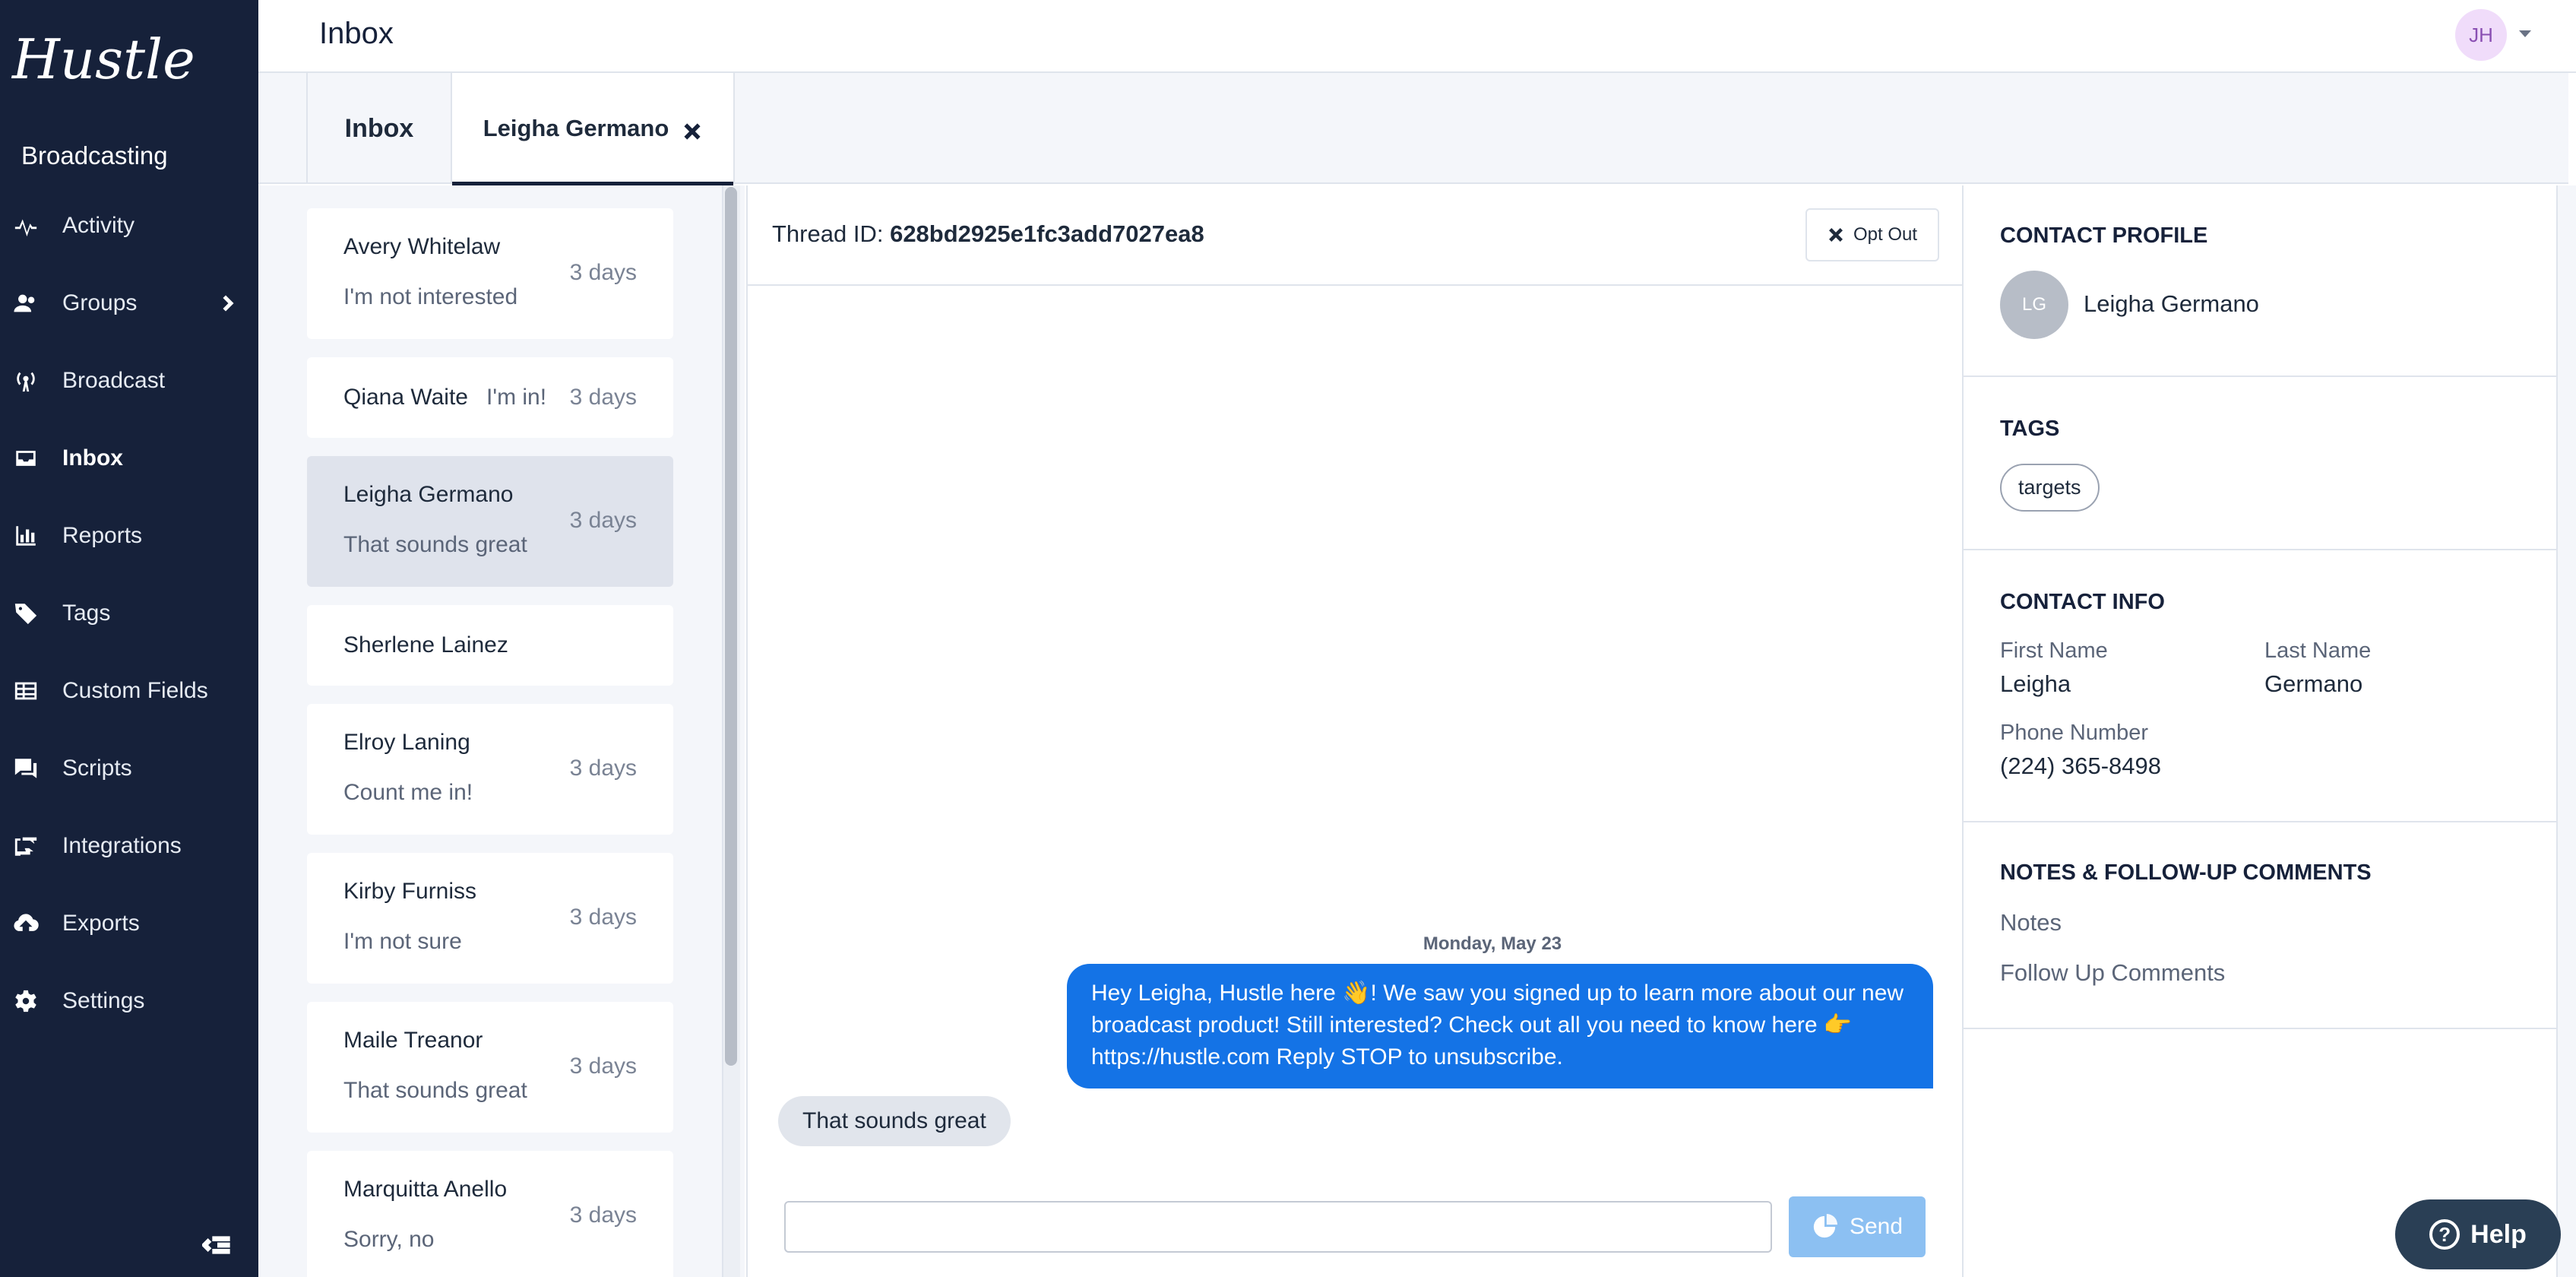  I want to click on conversation-item: Elroy Laning Count me in! 3 days, so click(490, 769).